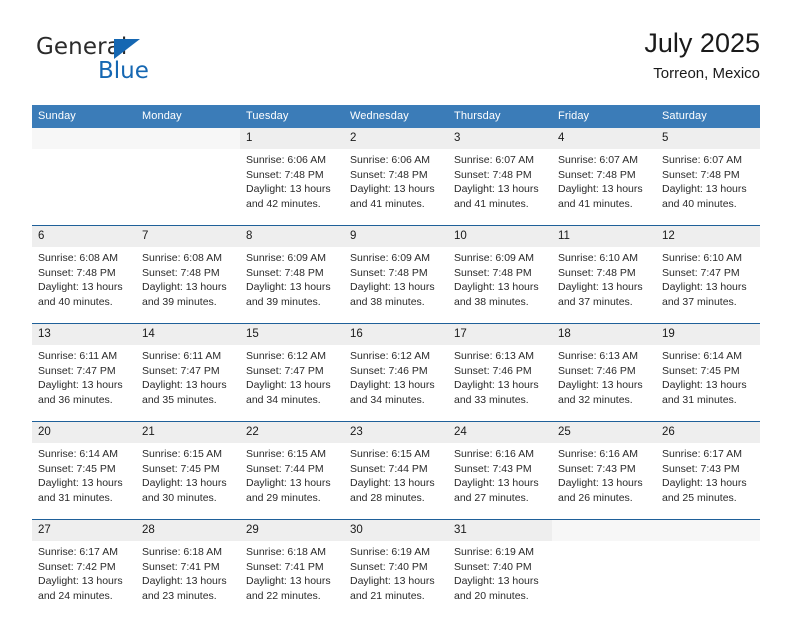 The image size is (792, 617). I want to click on daylight-text-line2: and 38 minutes., so click(387, 301).